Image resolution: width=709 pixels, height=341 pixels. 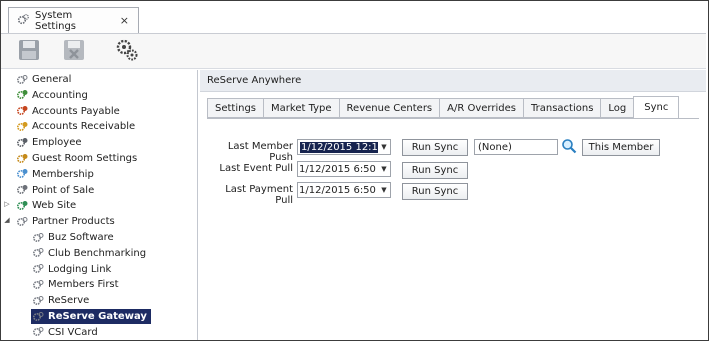 What do you see at coordinates (97, 253) in the screenshot?
I see `tree-item-label: Club Benchmarking` at bounding box center [97, 253].